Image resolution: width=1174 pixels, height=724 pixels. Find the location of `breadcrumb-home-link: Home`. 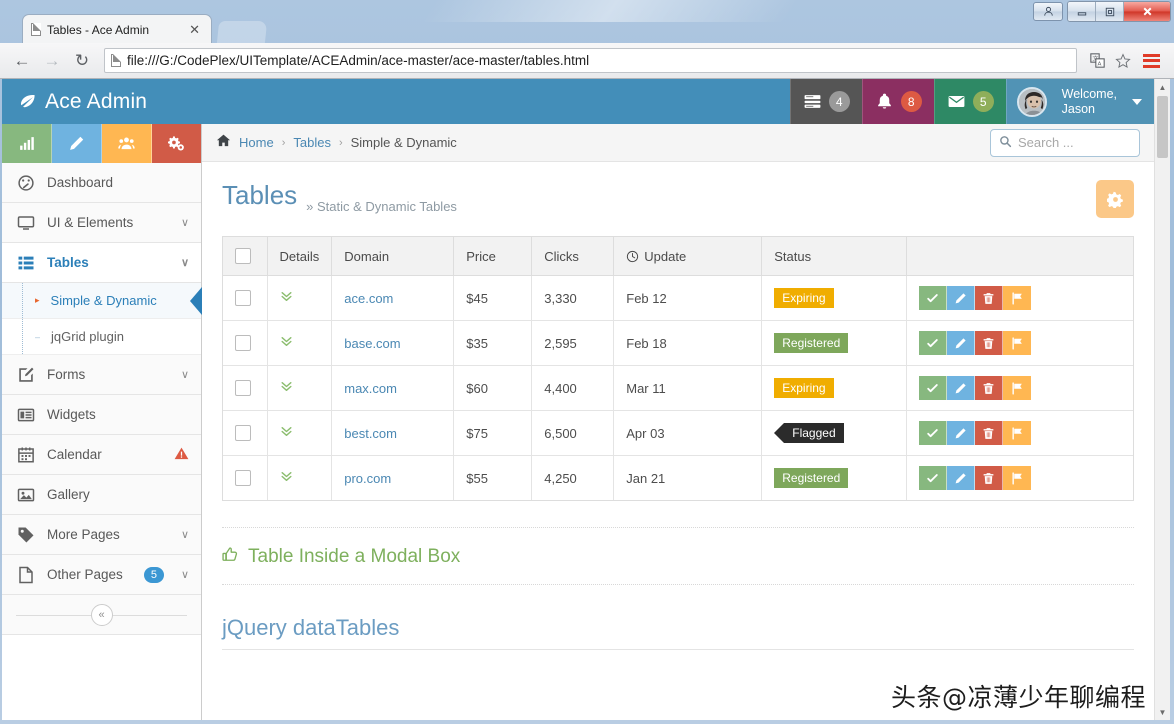

breadcrumb-home-link: Home is located at coordinates (256, 142).